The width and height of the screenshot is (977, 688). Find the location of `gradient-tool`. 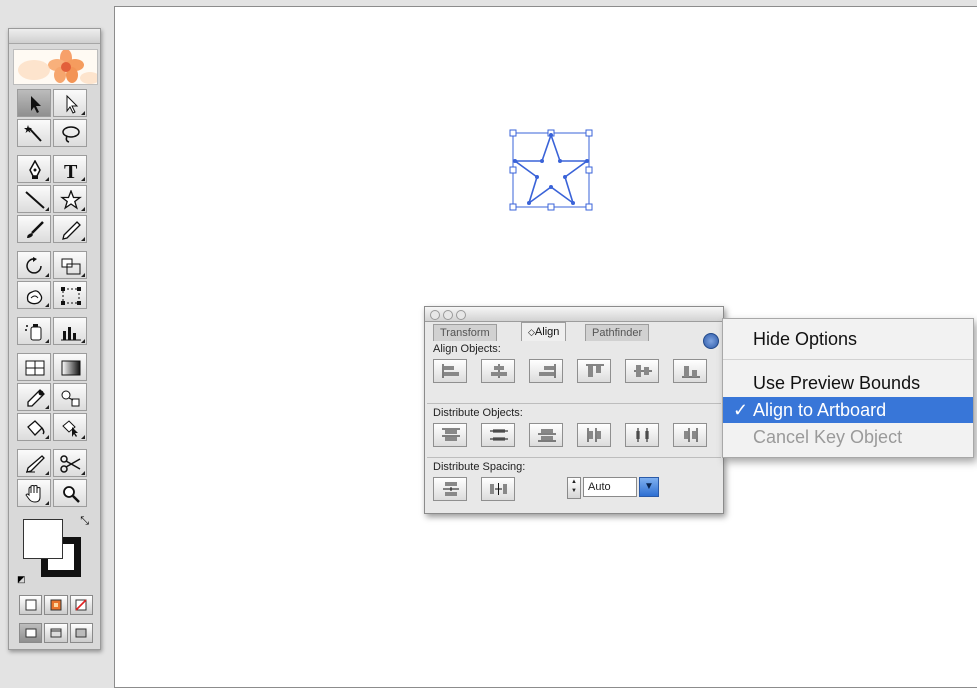

gradient-tool is located at coordinates (70, 367).